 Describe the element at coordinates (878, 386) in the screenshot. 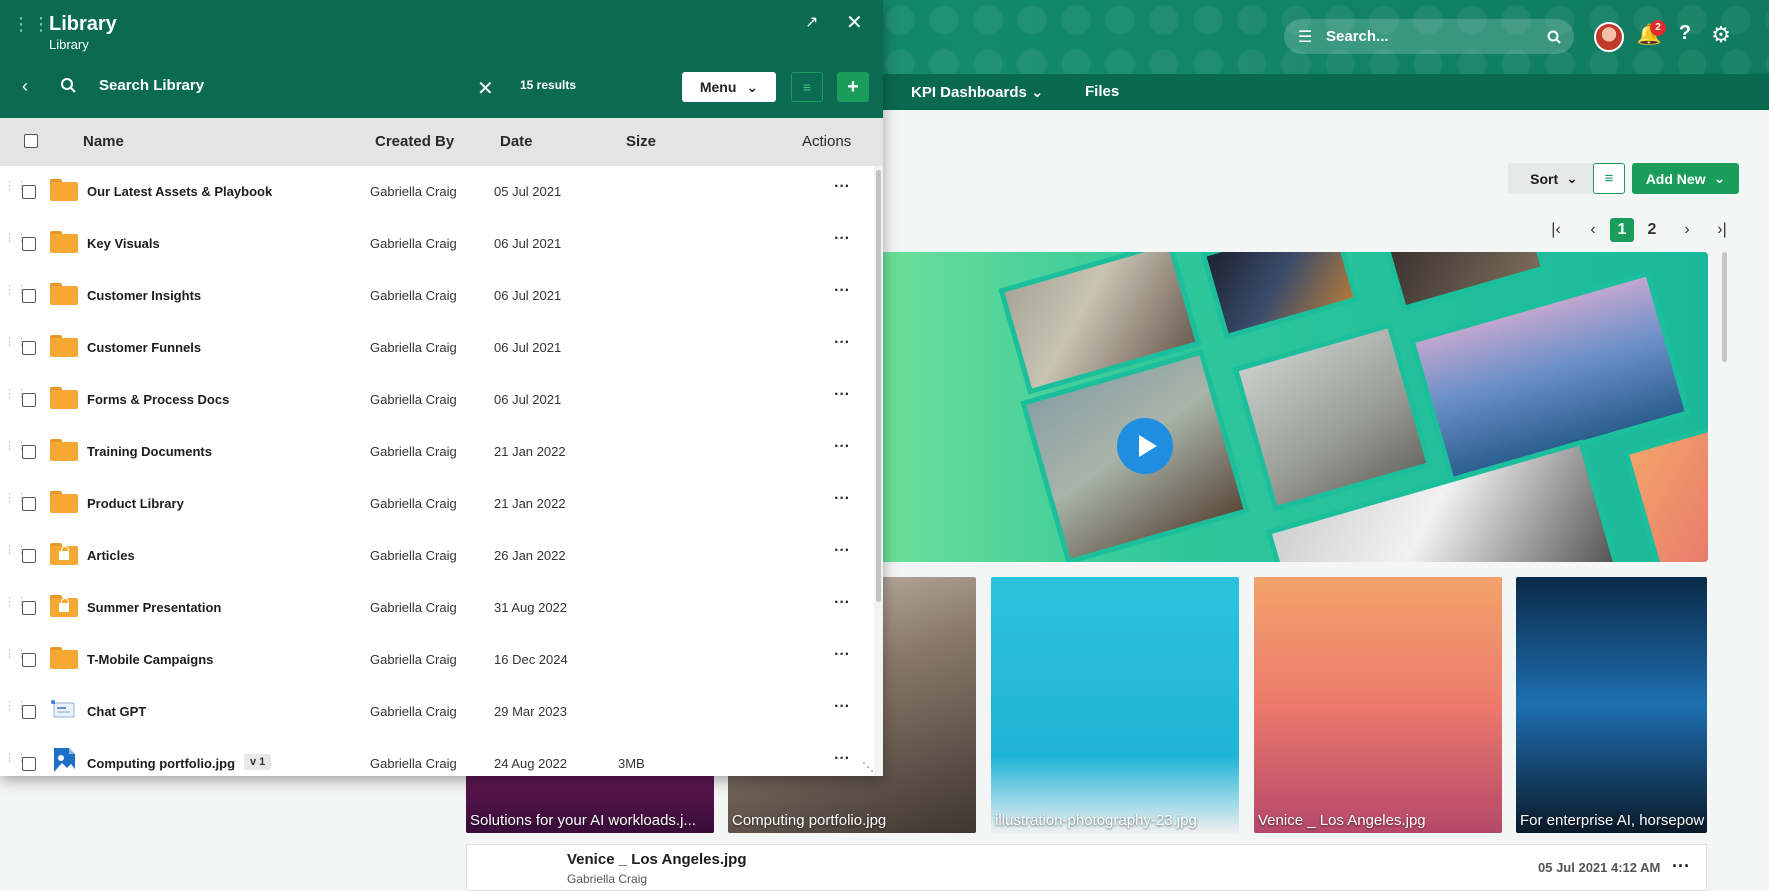

I see `scrollbar-thumb` at that location.